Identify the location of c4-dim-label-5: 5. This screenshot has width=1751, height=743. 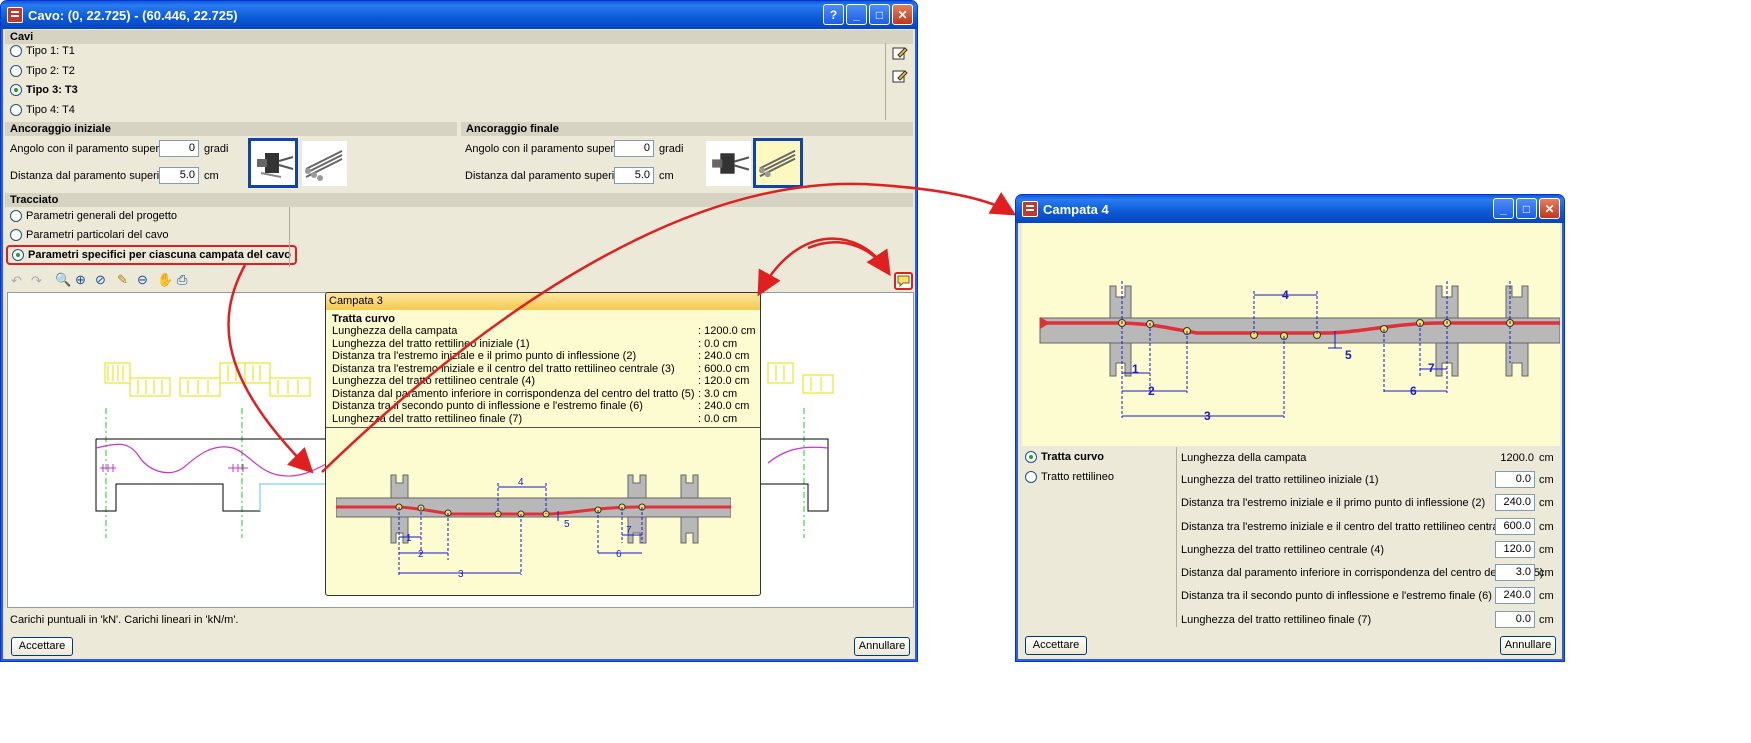
(1348, 355).